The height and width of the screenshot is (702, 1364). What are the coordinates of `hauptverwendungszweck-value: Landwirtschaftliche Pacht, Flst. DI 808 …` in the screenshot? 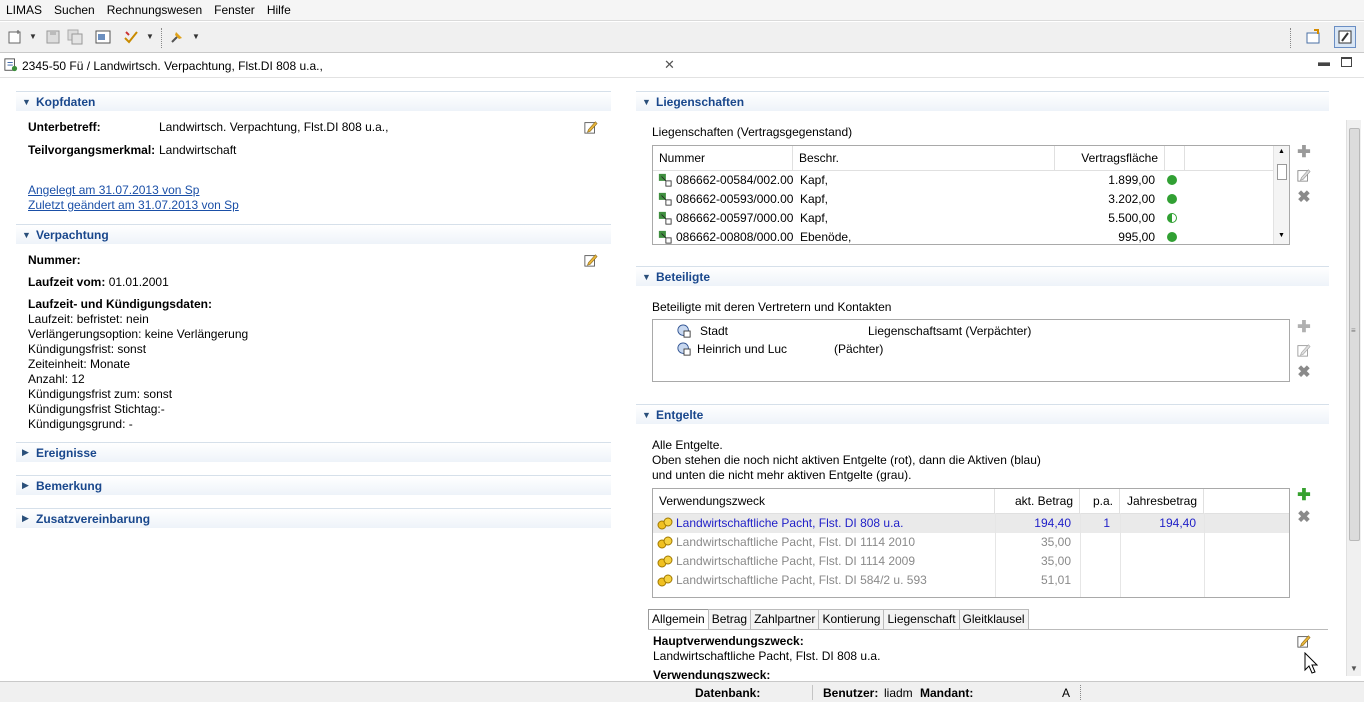 It's located at (767, 656).